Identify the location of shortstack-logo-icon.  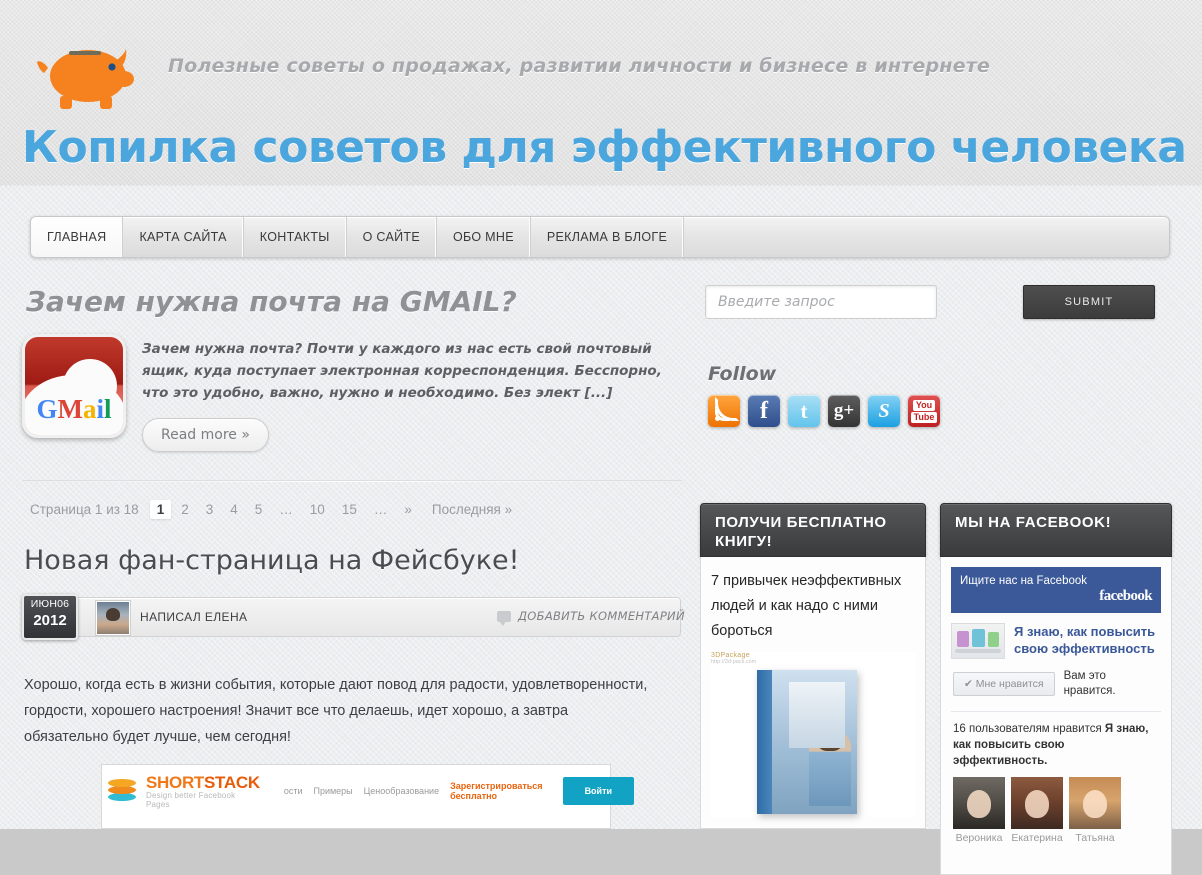
(122, 791).